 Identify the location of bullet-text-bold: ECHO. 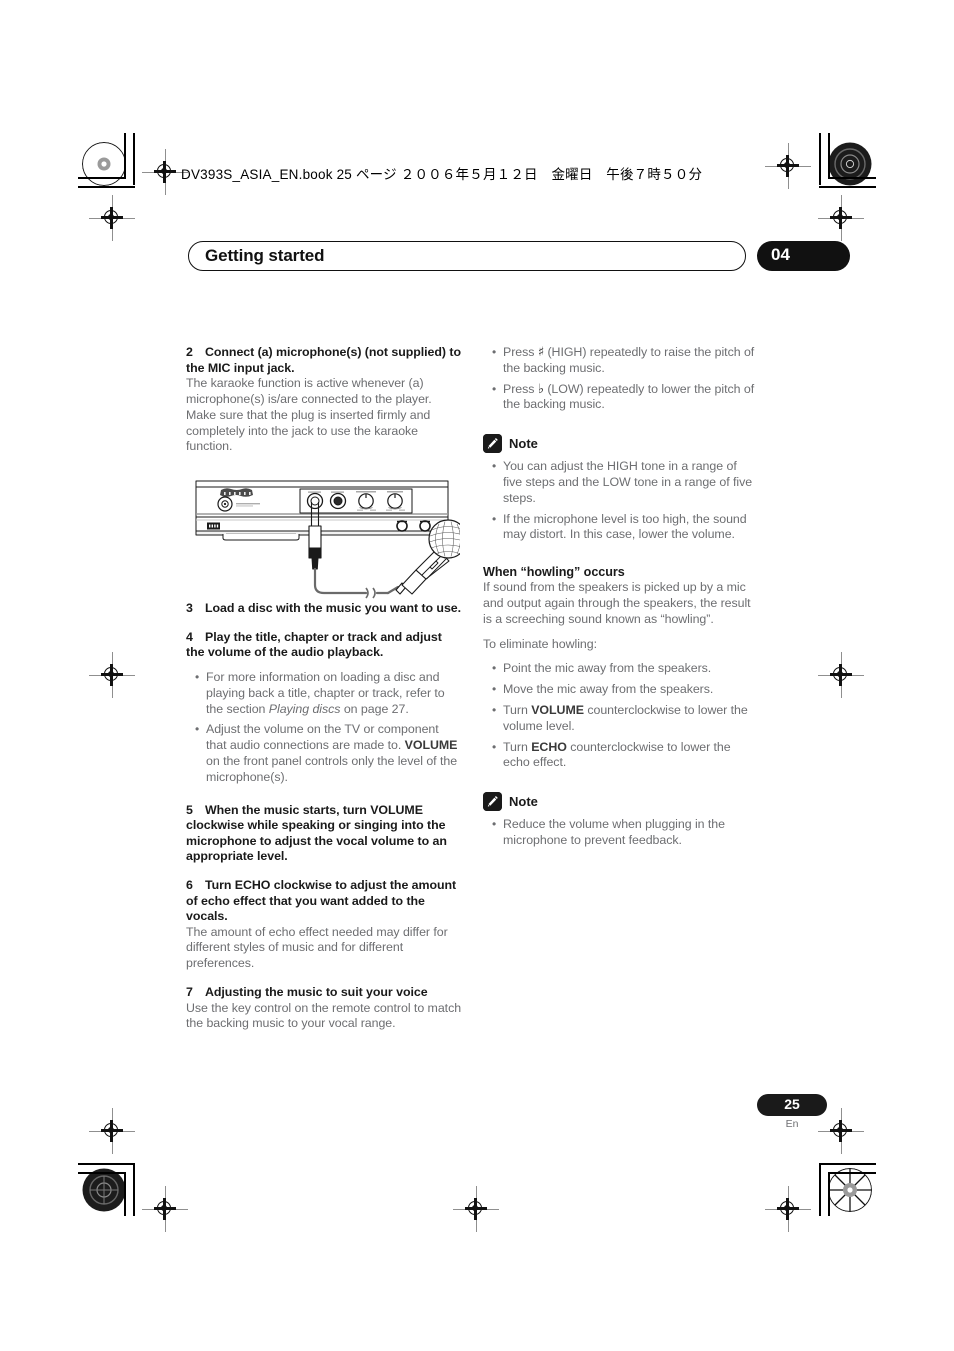
(549, 746).